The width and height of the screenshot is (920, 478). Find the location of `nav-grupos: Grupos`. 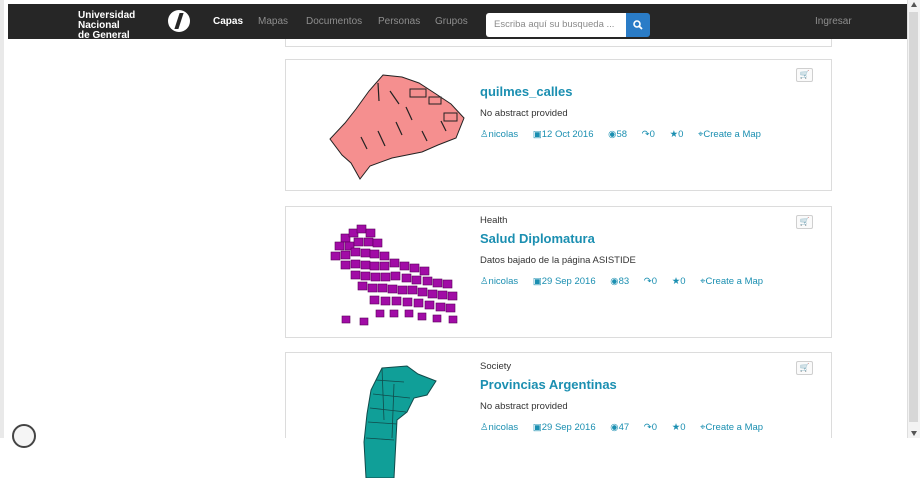

nav-grupos: Grupos is located at coordinates (451, 21).